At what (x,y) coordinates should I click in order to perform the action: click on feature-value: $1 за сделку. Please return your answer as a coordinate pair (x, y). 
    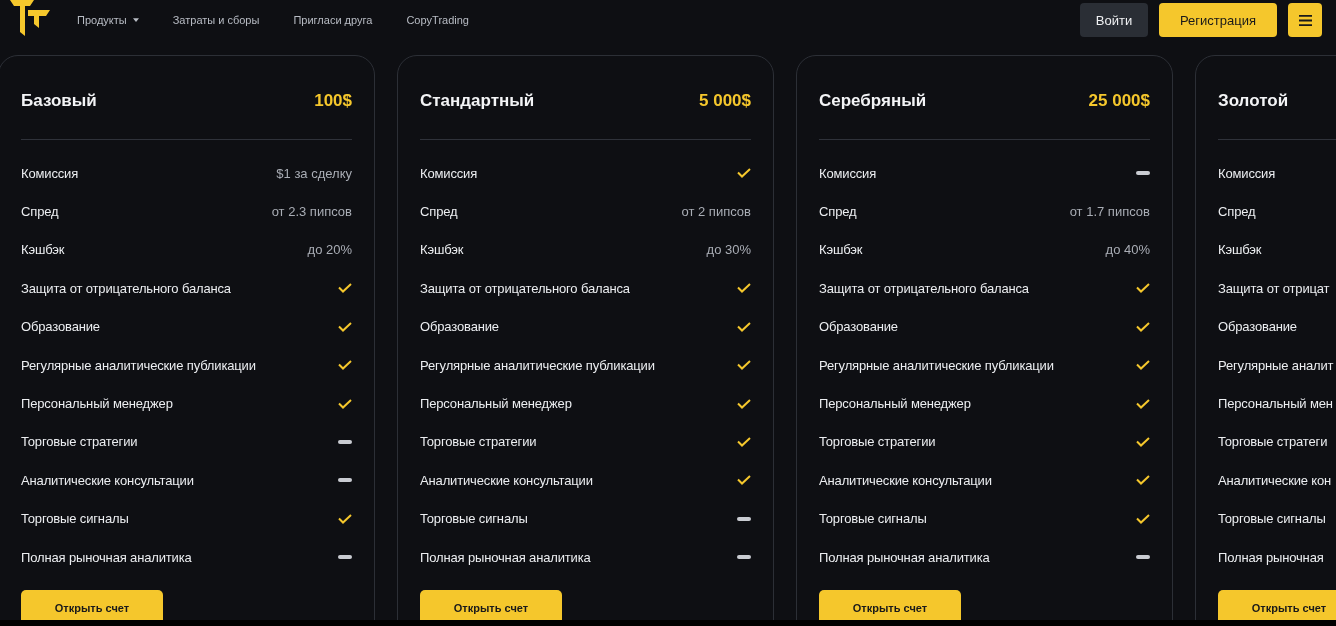
    Looking at the image, I should click on (314, 173).